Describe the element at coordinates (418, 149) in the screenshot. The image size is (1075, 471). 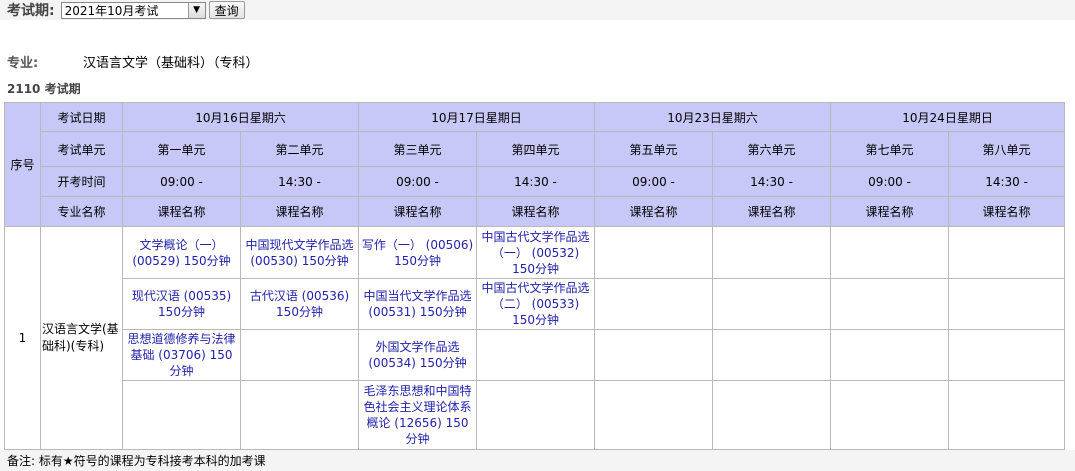
I see `unit-header: 第三单元` at that location.